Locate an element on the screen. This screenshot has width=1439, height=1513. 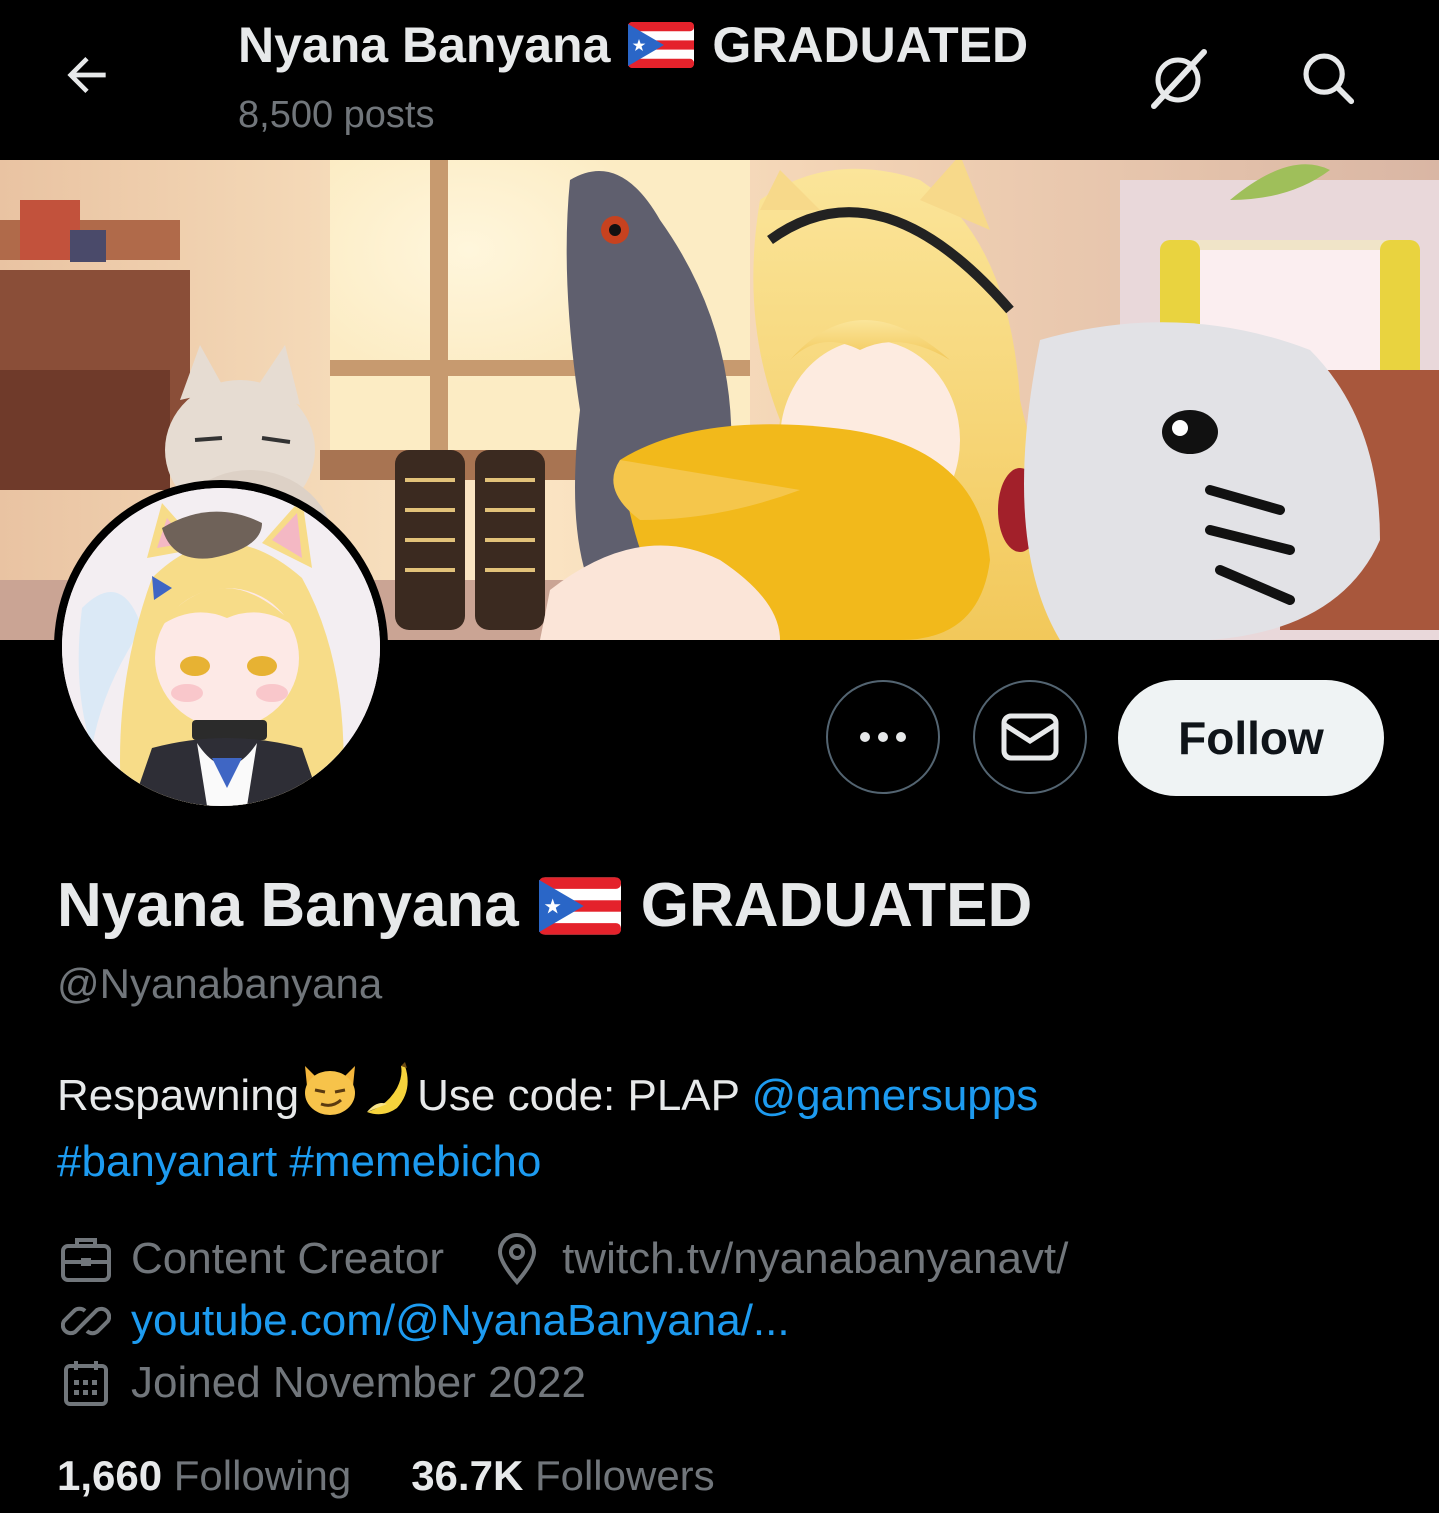
more-options-button is located at coordinates (883, 737).